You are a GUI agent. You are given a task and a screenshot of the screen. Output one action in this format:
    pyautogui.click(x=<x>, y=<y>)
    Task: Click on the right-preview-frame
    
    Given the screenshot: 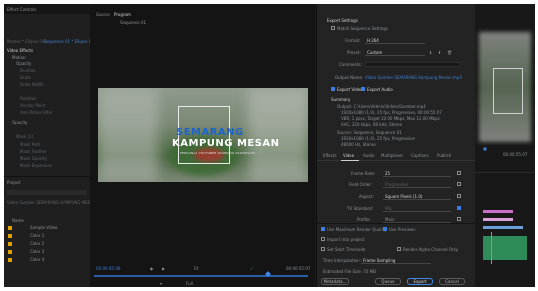 What is the action you would take?
    pyautogui.click(x=508, y=91)
    